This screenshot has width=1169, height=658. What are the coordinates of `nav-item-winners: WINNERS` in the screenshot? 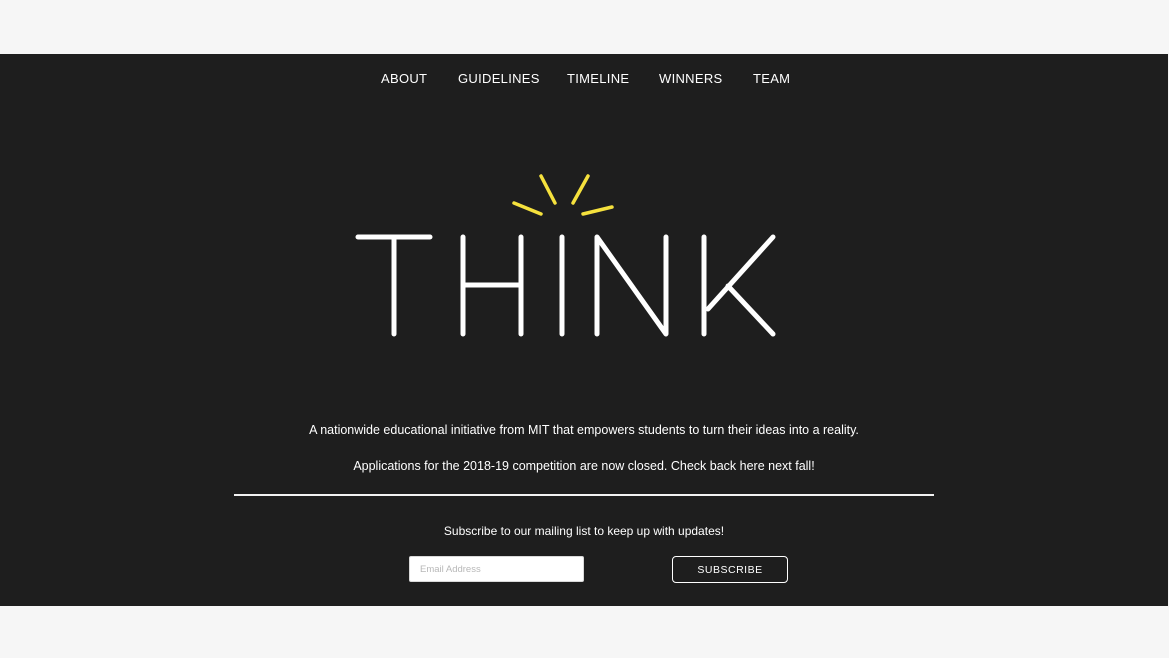 It's located at (691, 79).